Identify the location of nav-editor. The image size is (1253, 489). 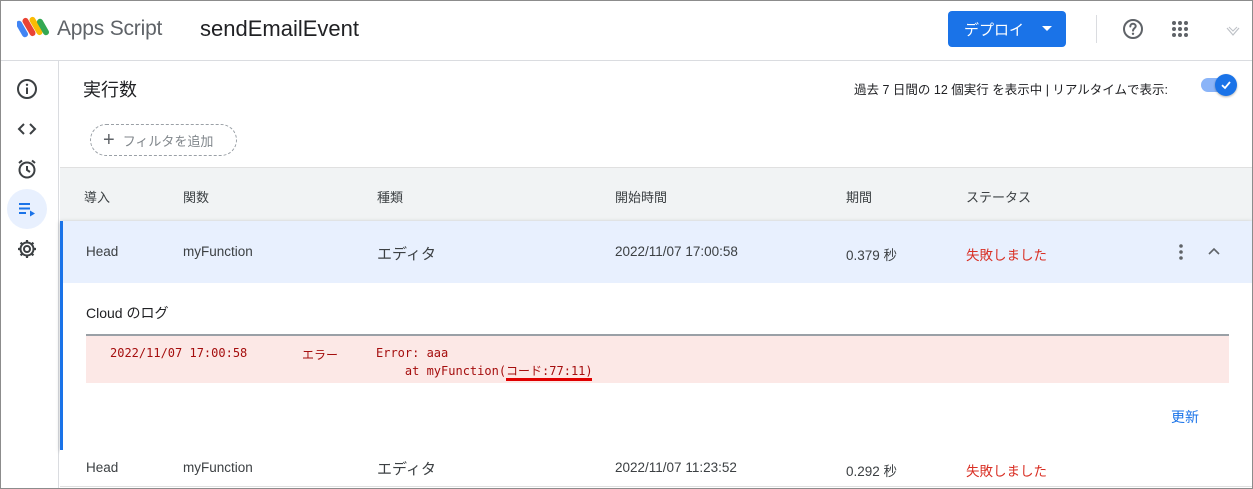
(27, 129).